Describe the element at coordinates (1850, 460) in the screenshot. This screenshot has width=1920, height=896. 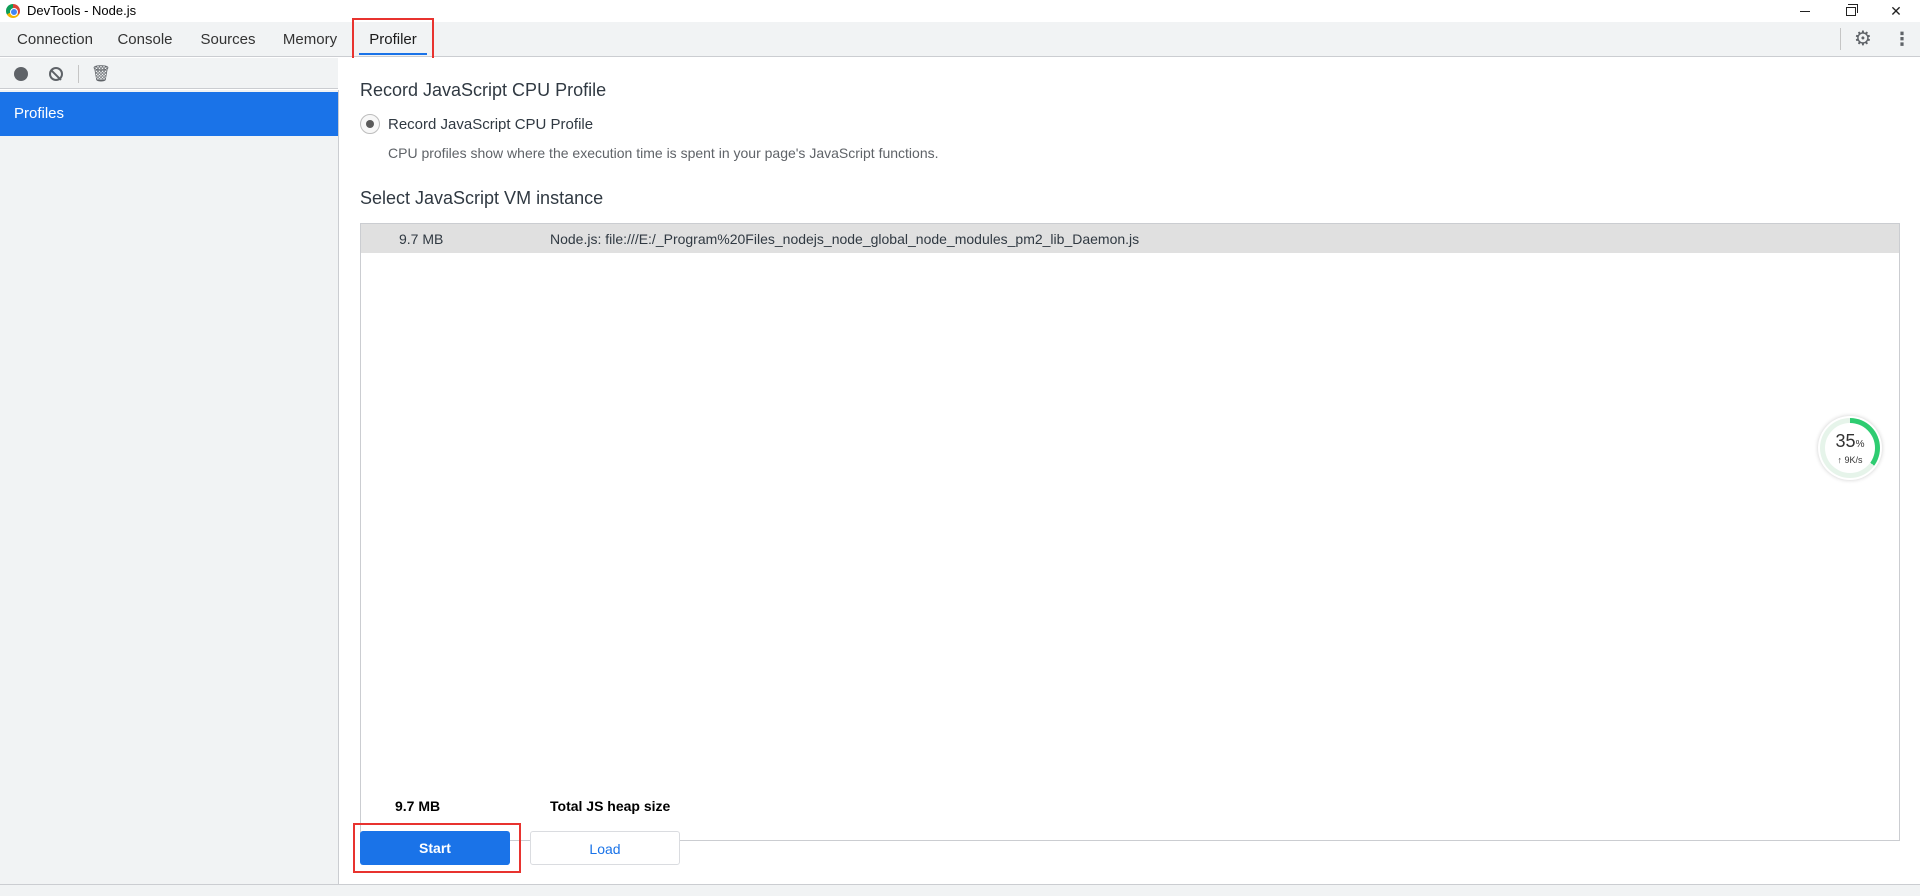
I see `speed-rate: ↑ 9K/s` at that location.